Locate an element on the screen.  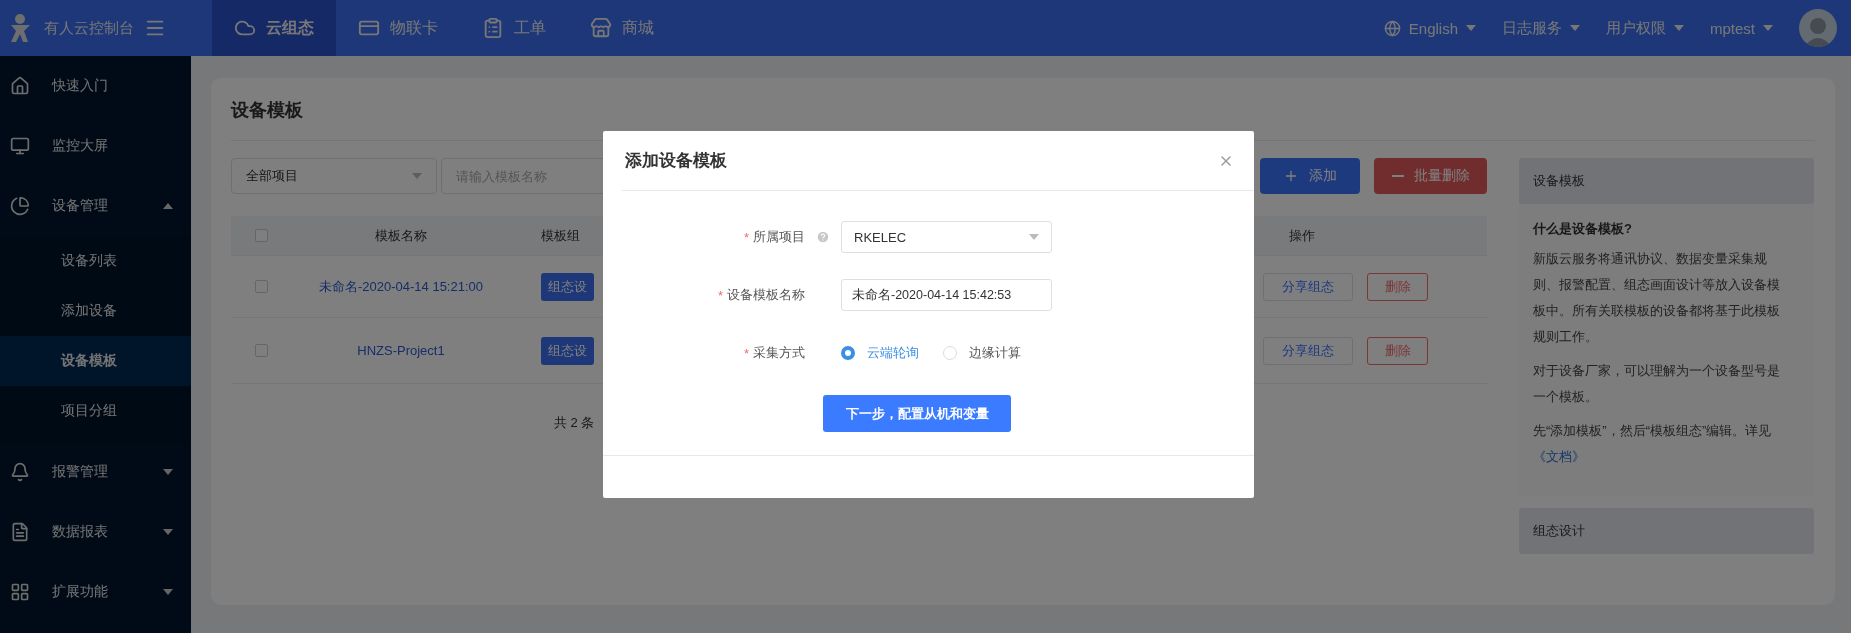
project-filter: 全部项目 is located at coordinates (334, 176).